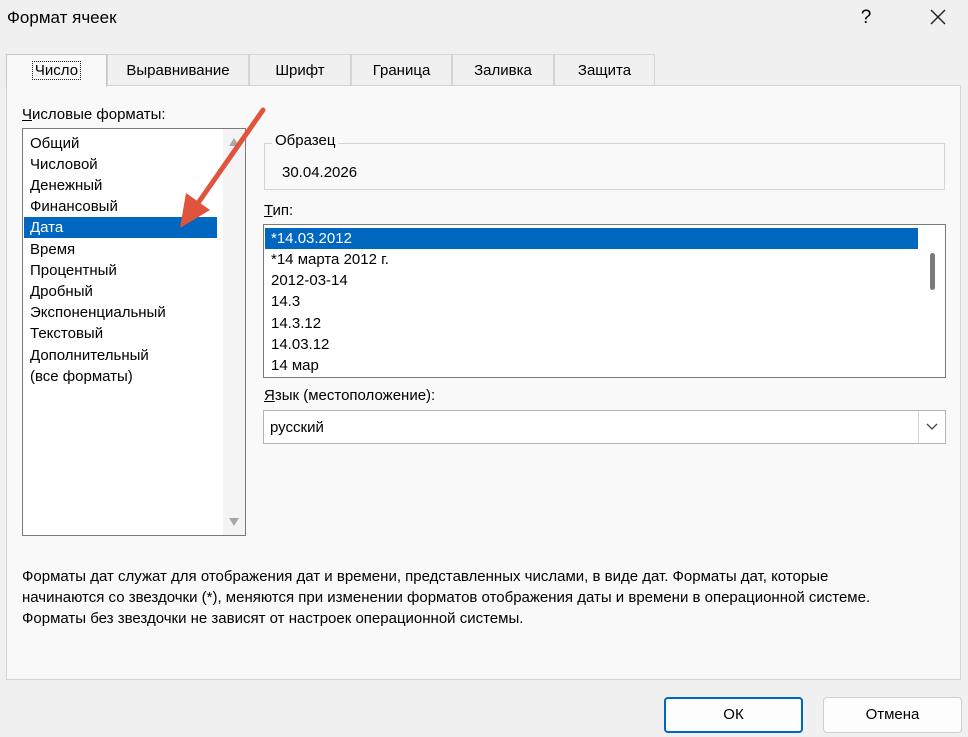  Describe the element at coordinates (866, 18) in the screenshot. I see `help-button: ?` at that location.